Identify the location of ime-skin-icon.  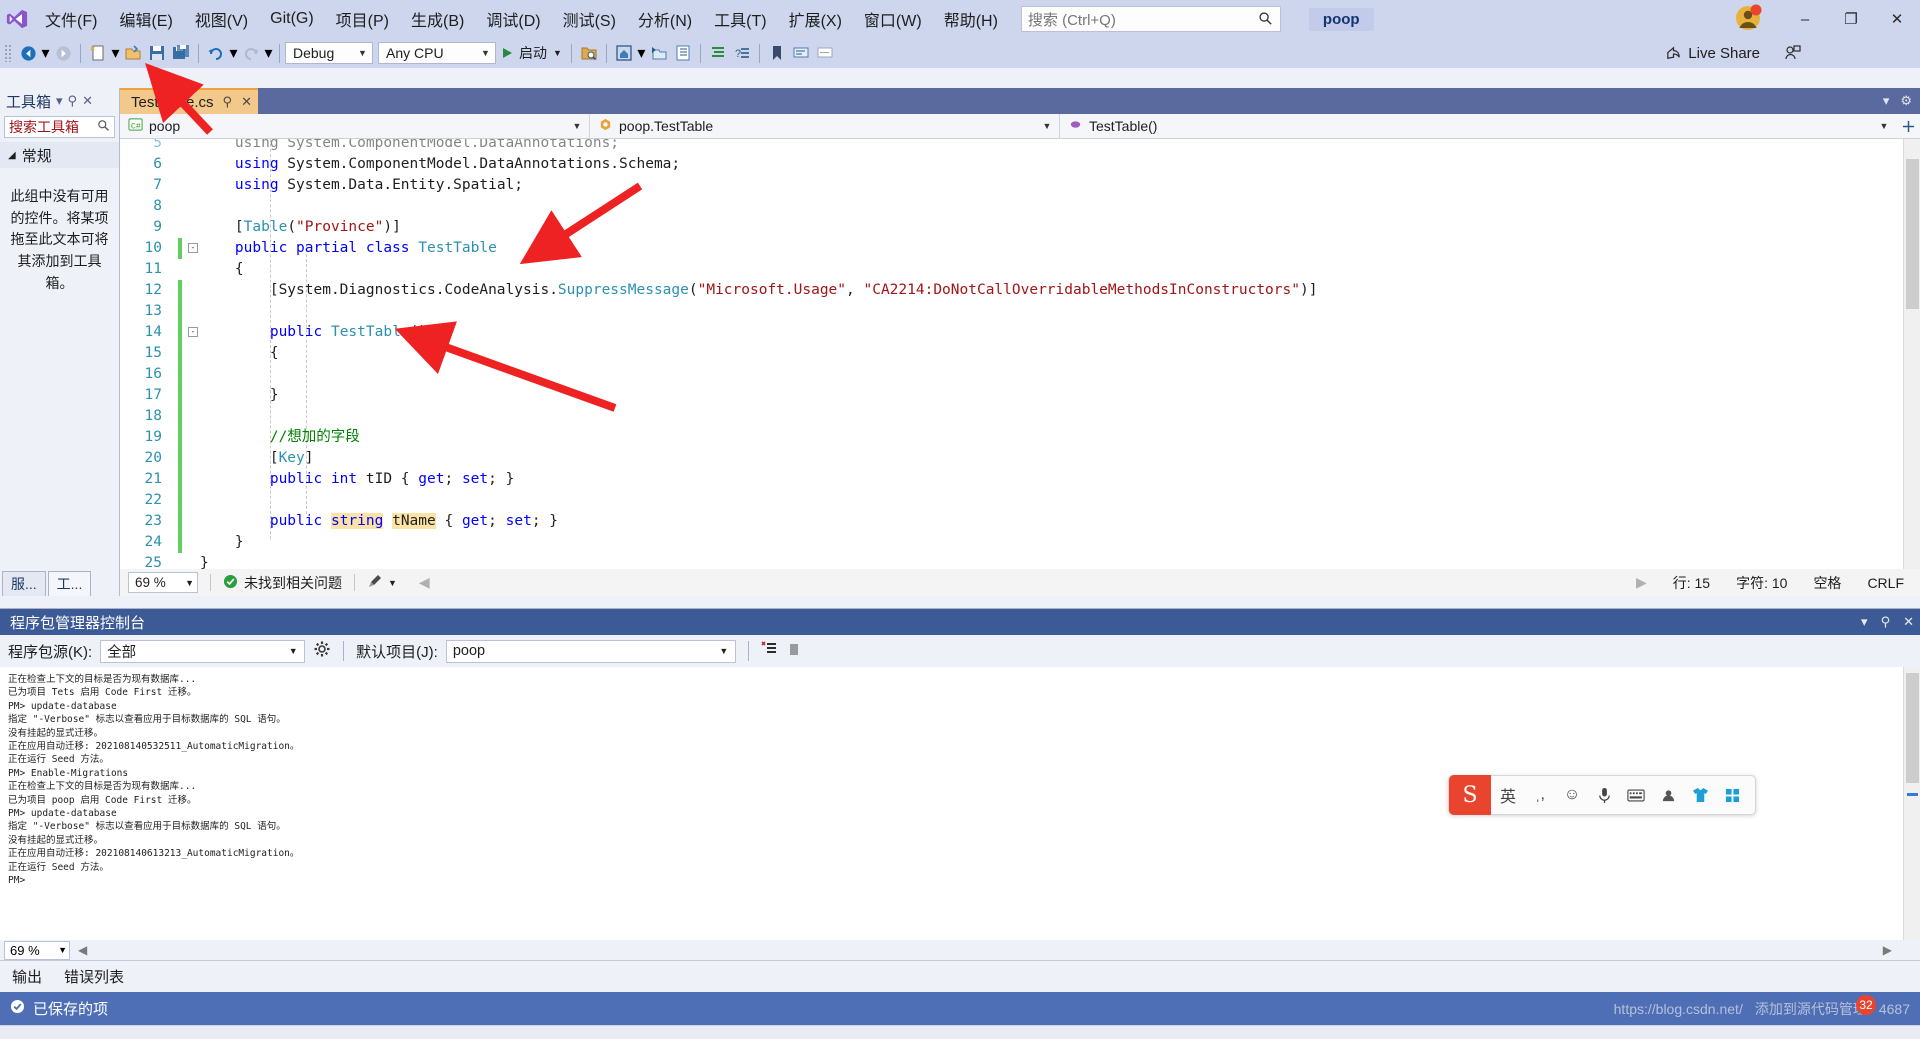
(1700, 795).